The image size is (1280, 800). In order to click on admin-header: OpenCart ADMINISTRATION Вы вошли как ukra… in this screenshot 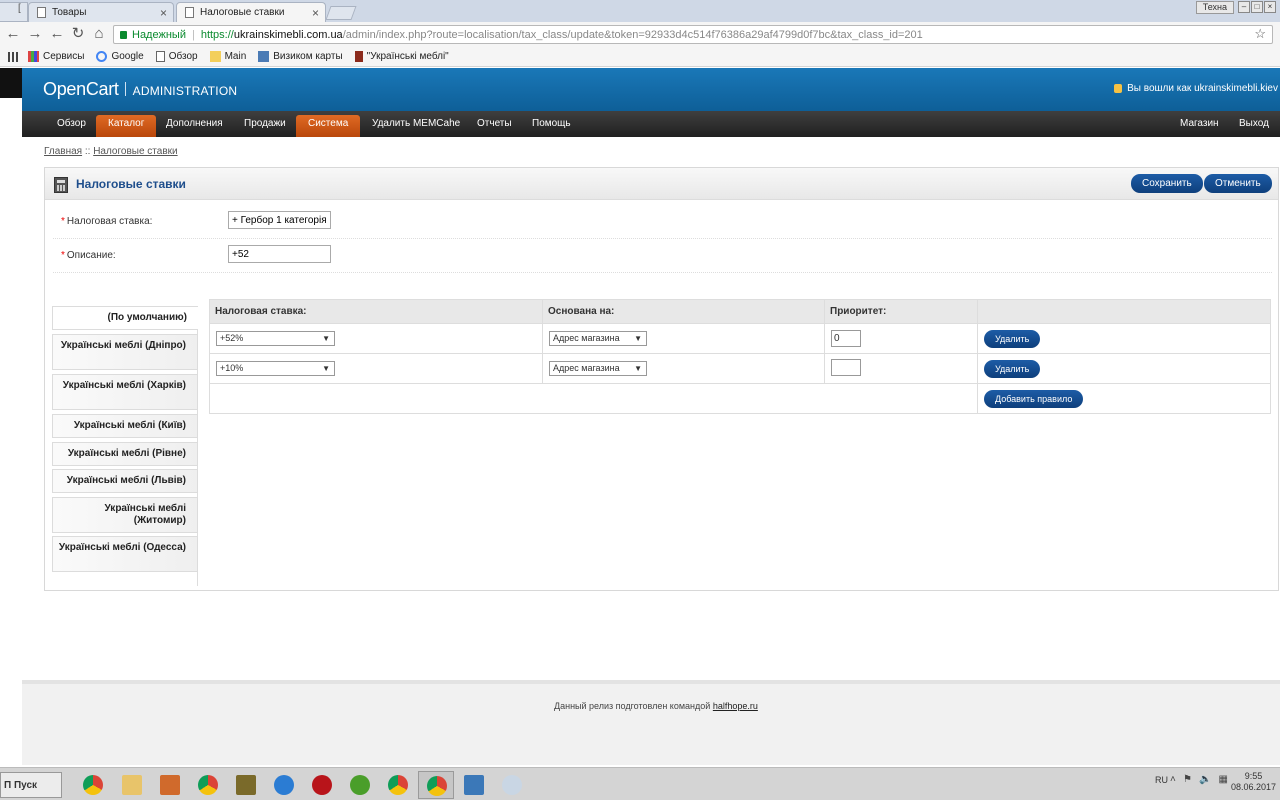, I will do `click(651, 89)`.